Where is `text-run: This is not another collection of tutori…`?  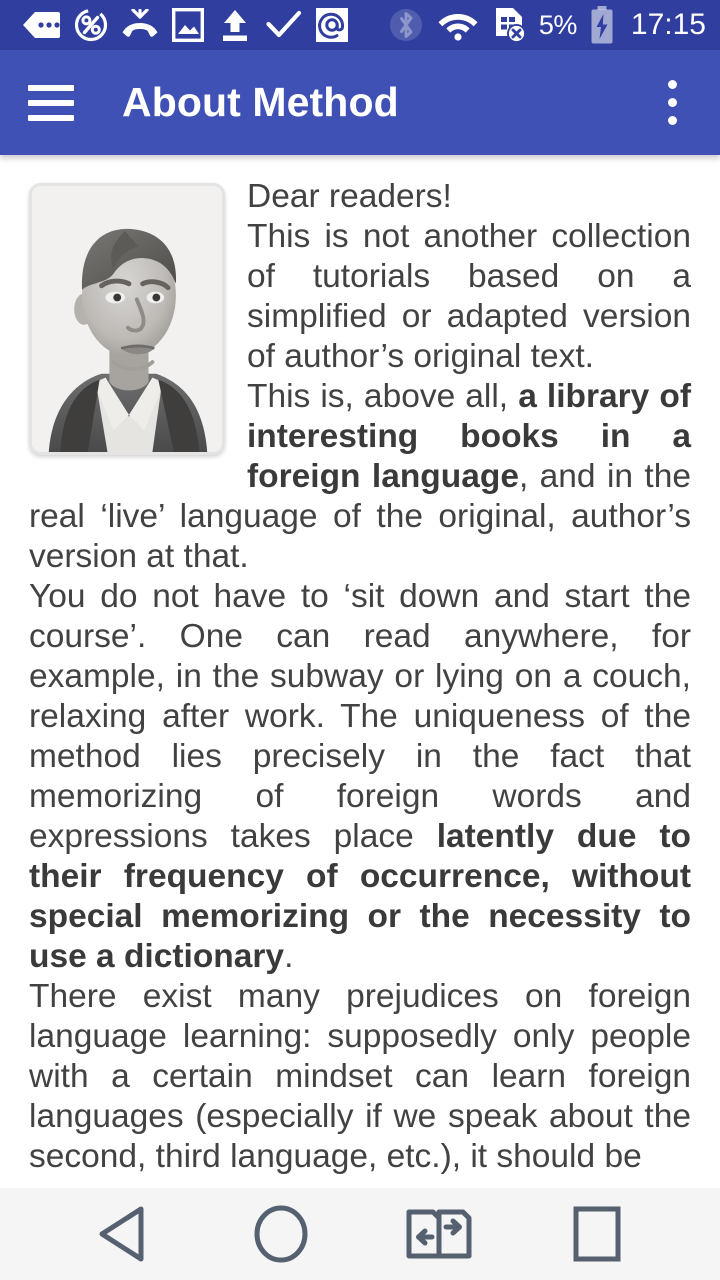 text-run: This is not another collection of tutori… is located at coordinates (469, 296).